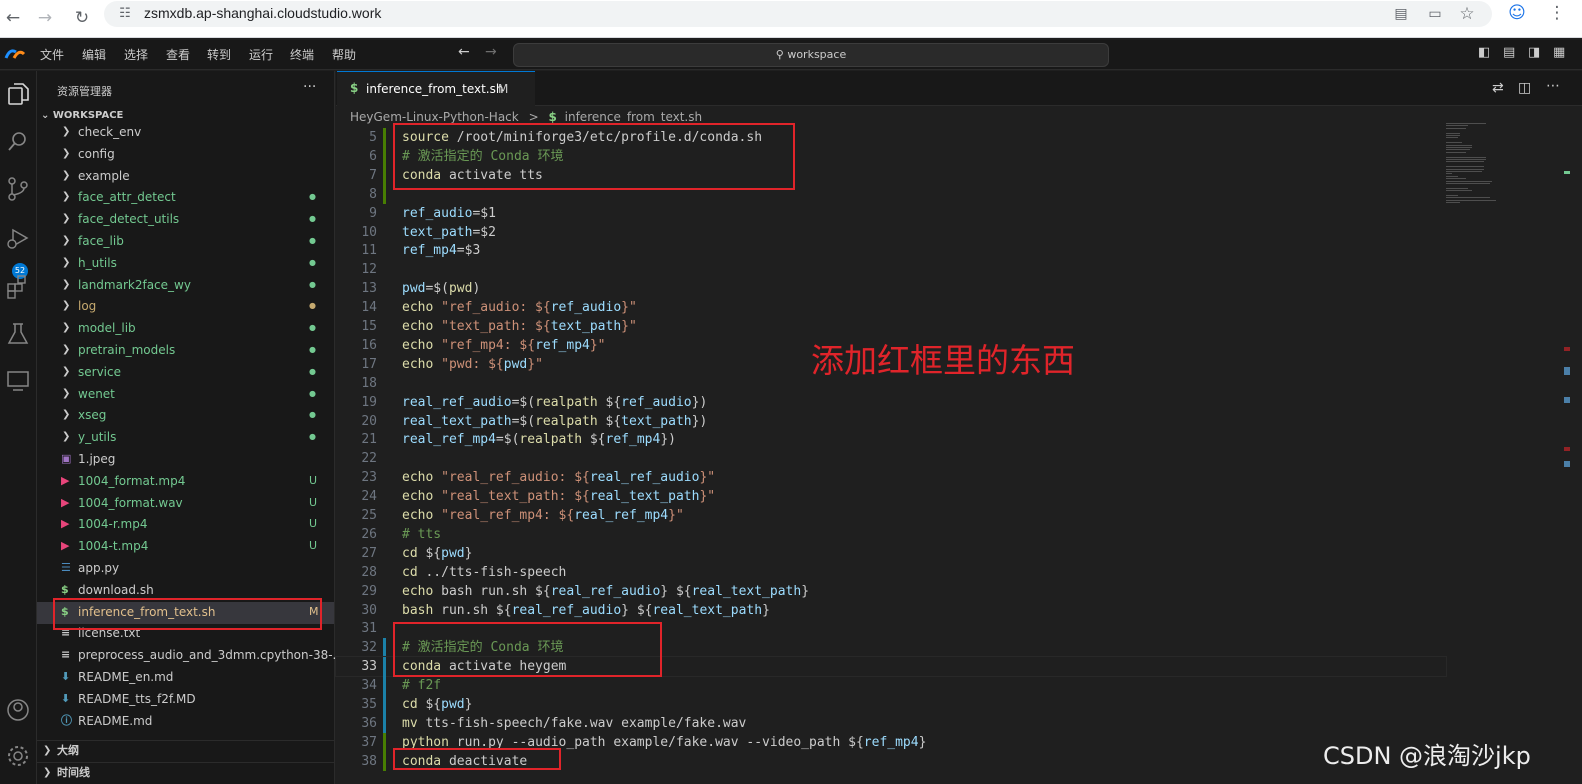 This screenshot has width=1582, height=784. I want to click on menu-selection: 选择, so click(136, 54).